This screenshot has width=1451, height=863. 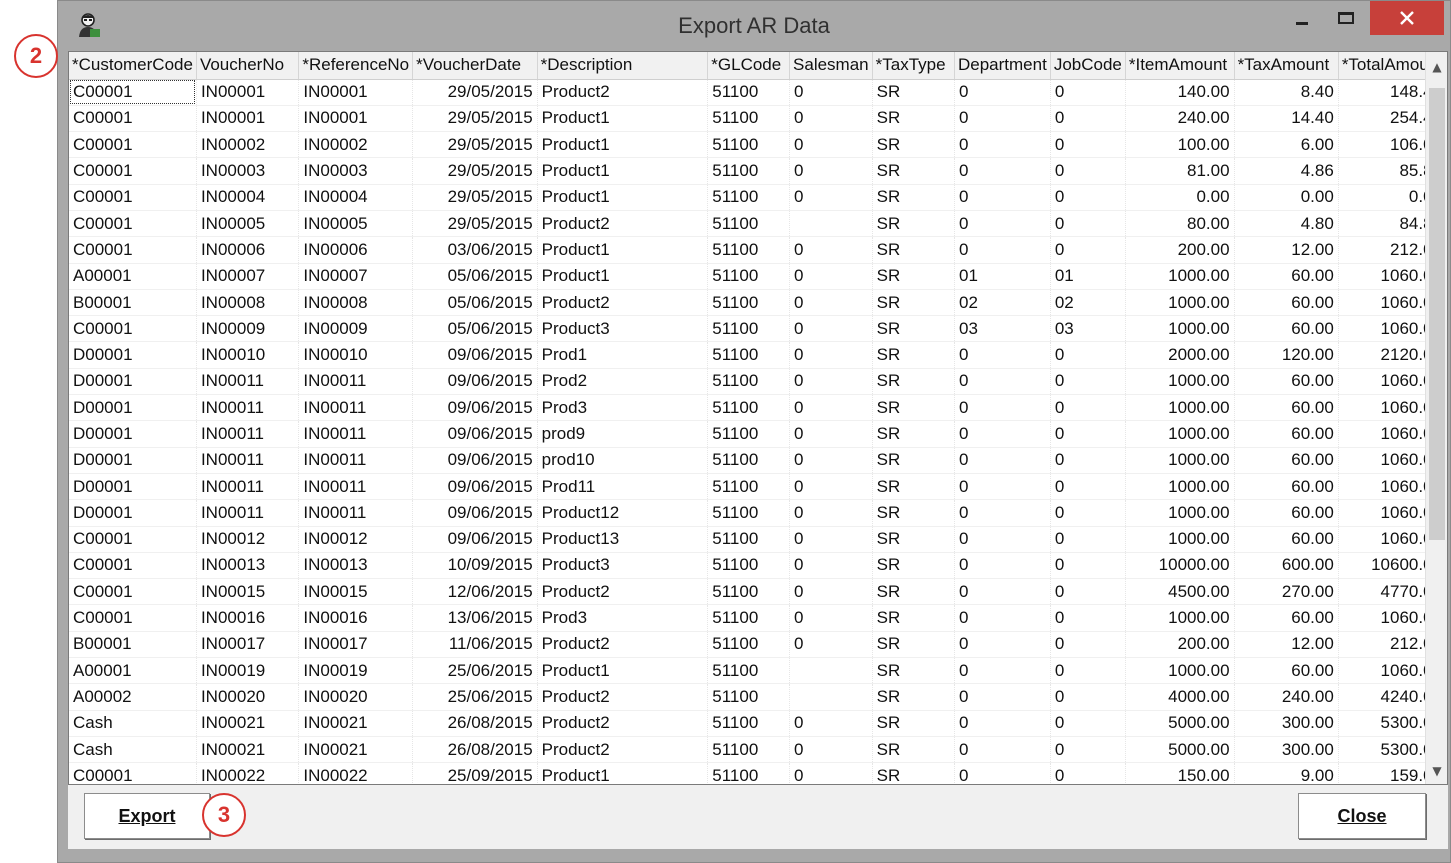 What do you see at coordinates (1286, 119) in the screenshot?
I see `table-cell: 14.40` at bounding box center [1286, 119].